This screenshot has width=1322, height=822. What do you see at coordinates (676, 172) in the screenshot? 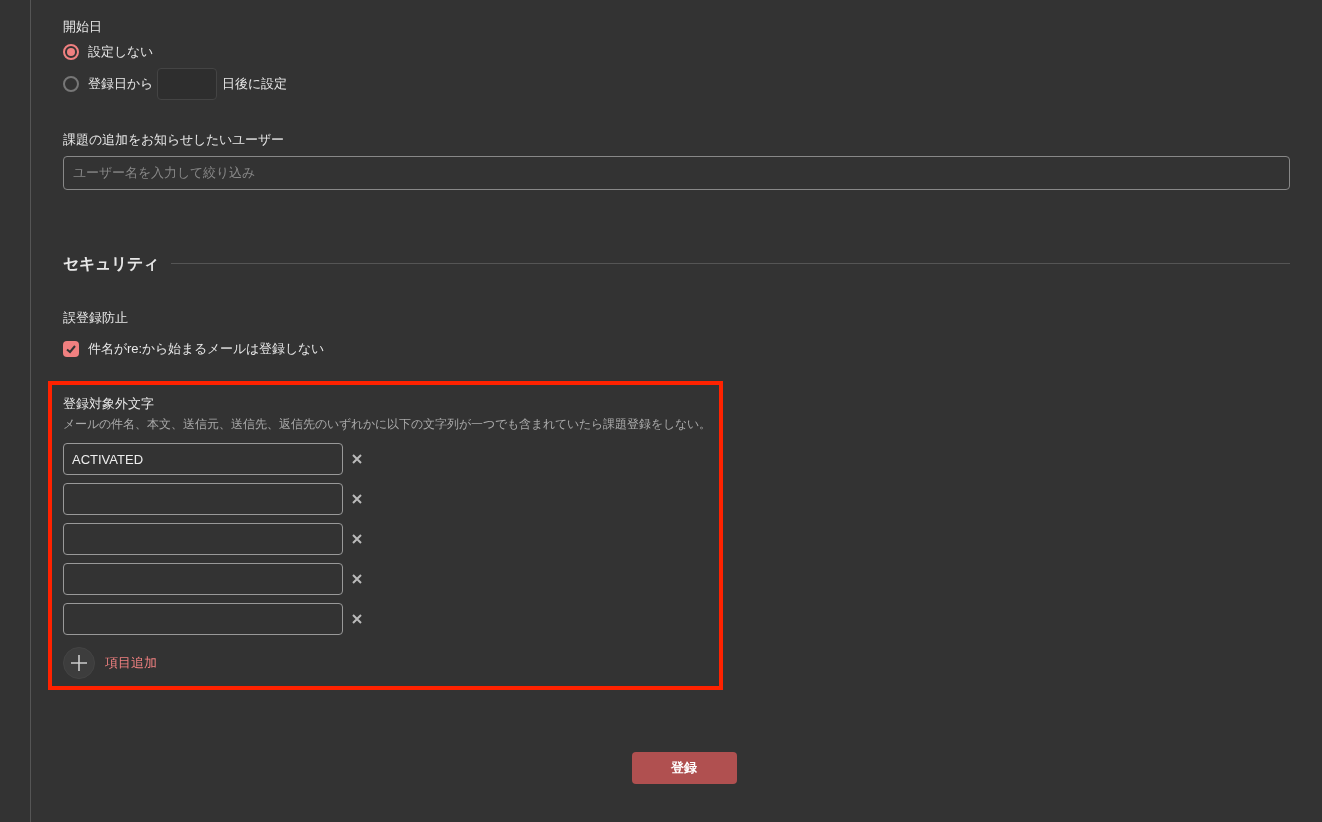
I see `user-filter-field: ユーザー名を入力して絞り込み` at bounding box center [676, 172].